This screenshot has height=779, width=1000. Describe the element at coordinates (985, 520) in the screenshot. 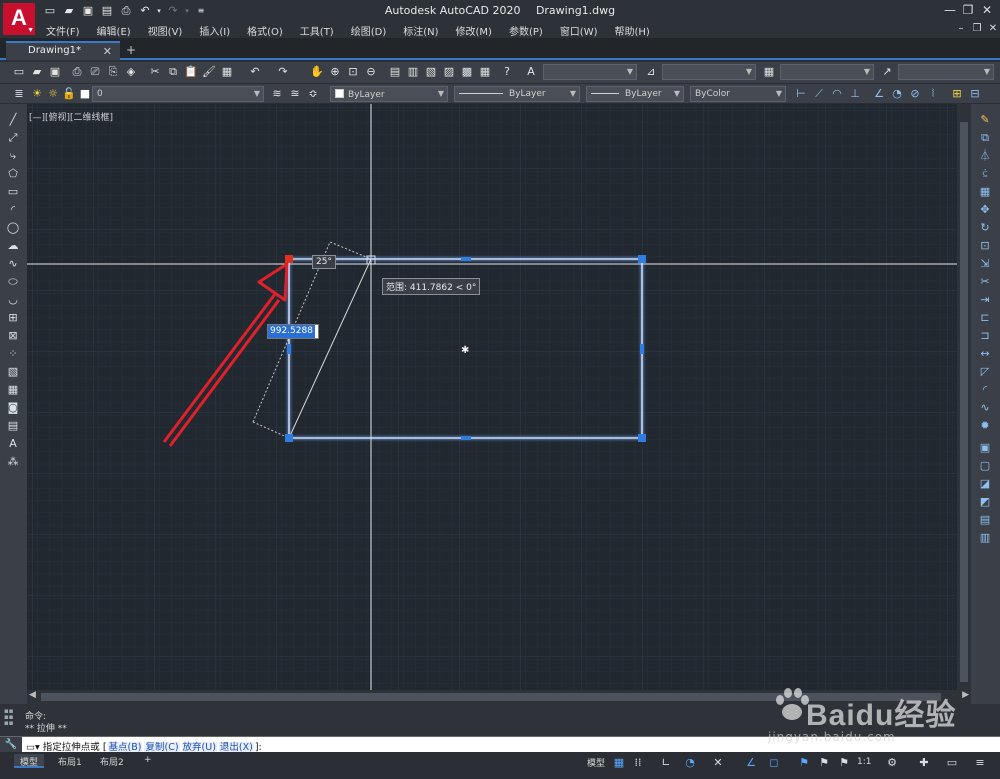

I see `text-front-icon: ▤` at that location.